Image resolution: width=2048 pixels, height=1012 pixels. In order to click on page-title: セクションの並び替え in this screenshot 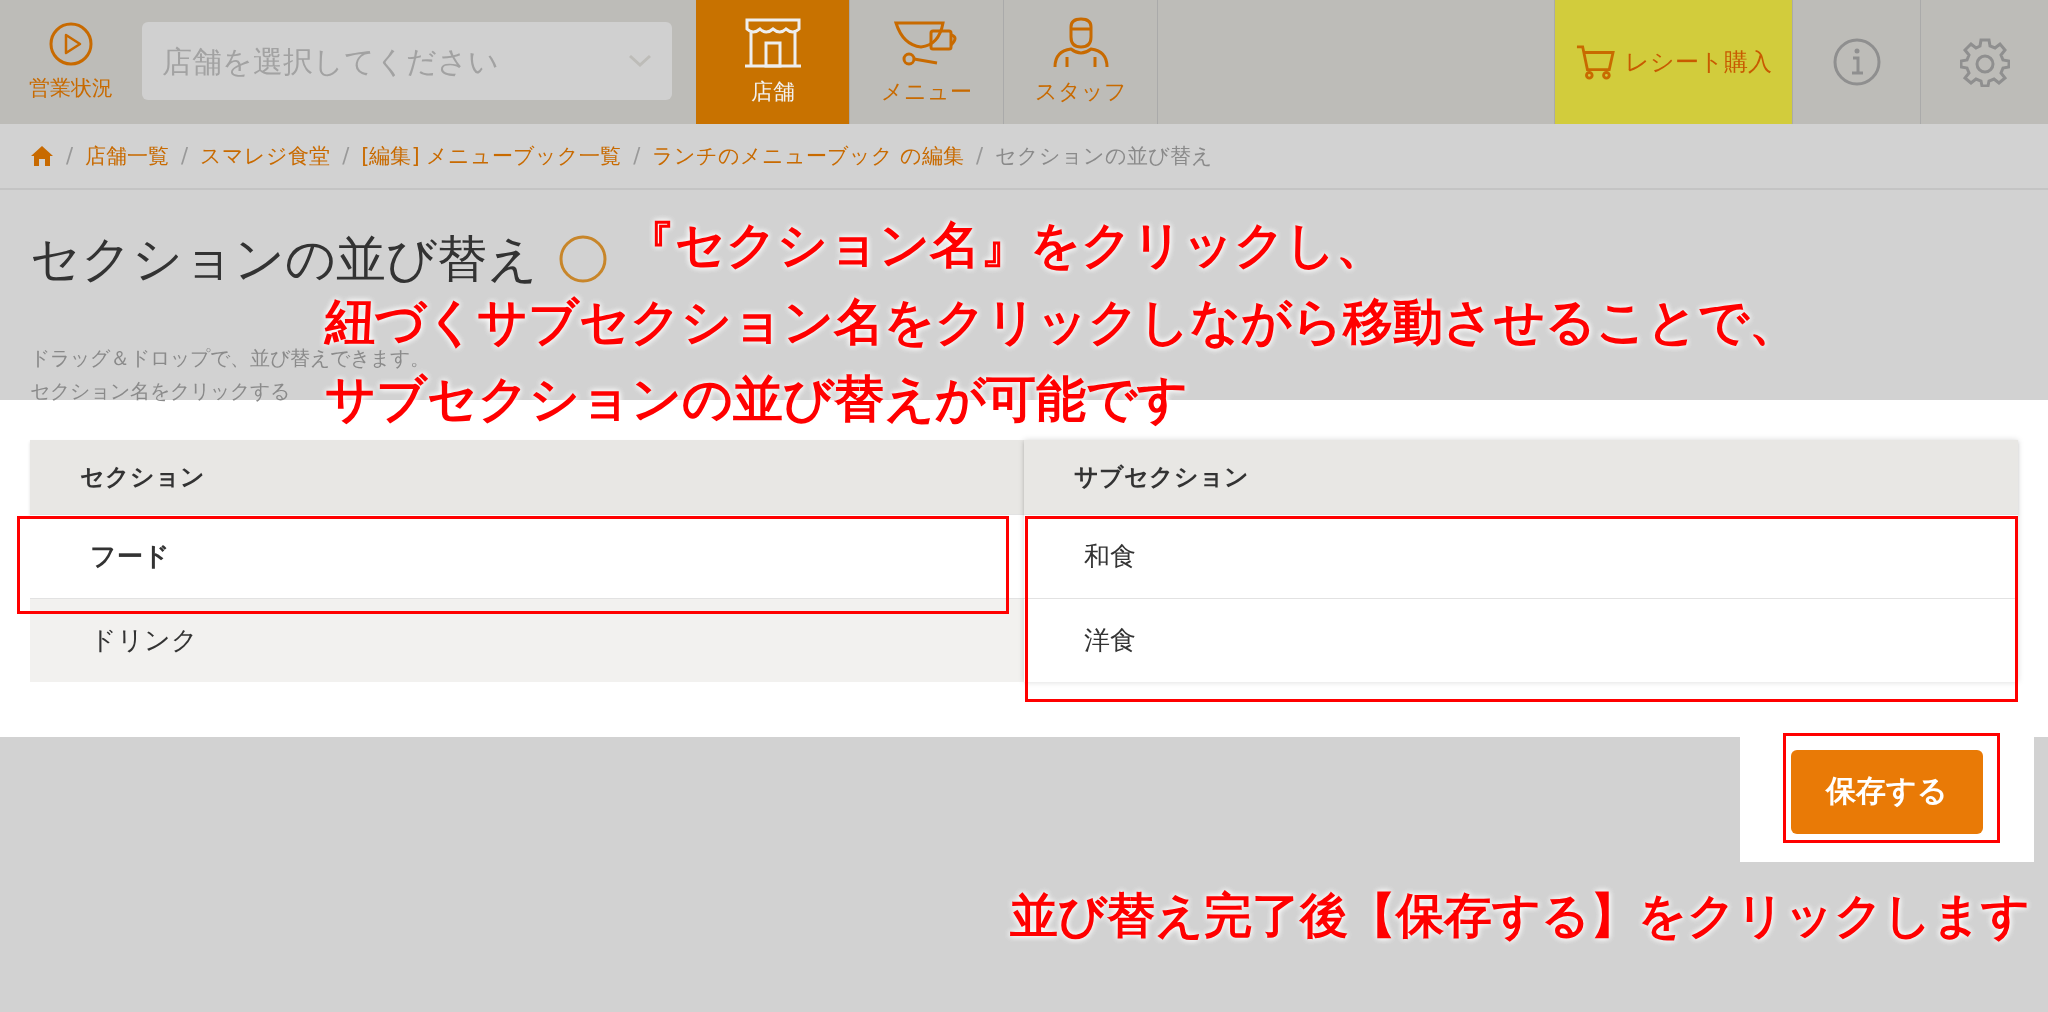, I will do `click(284, 259)`.